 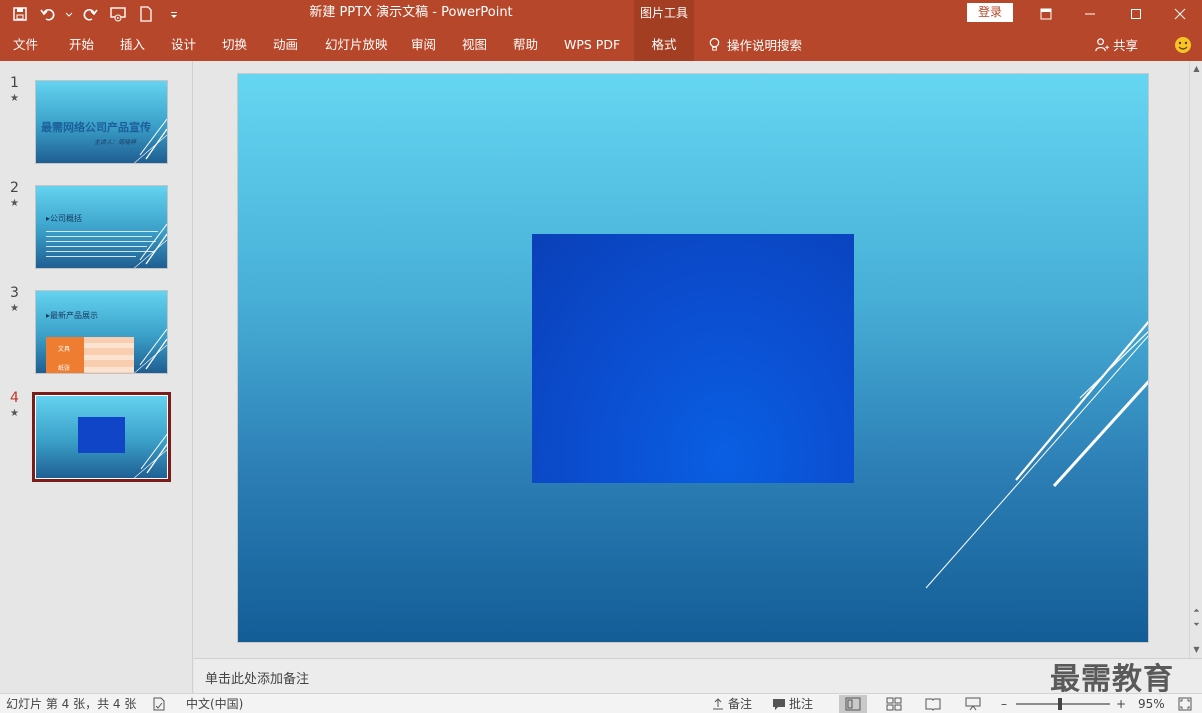 I want to click on status-bar: 幻灯片 第 4 张，共 4 张 中文(中国) 备注 批注 – + 95%, so click(x=601, y=703).